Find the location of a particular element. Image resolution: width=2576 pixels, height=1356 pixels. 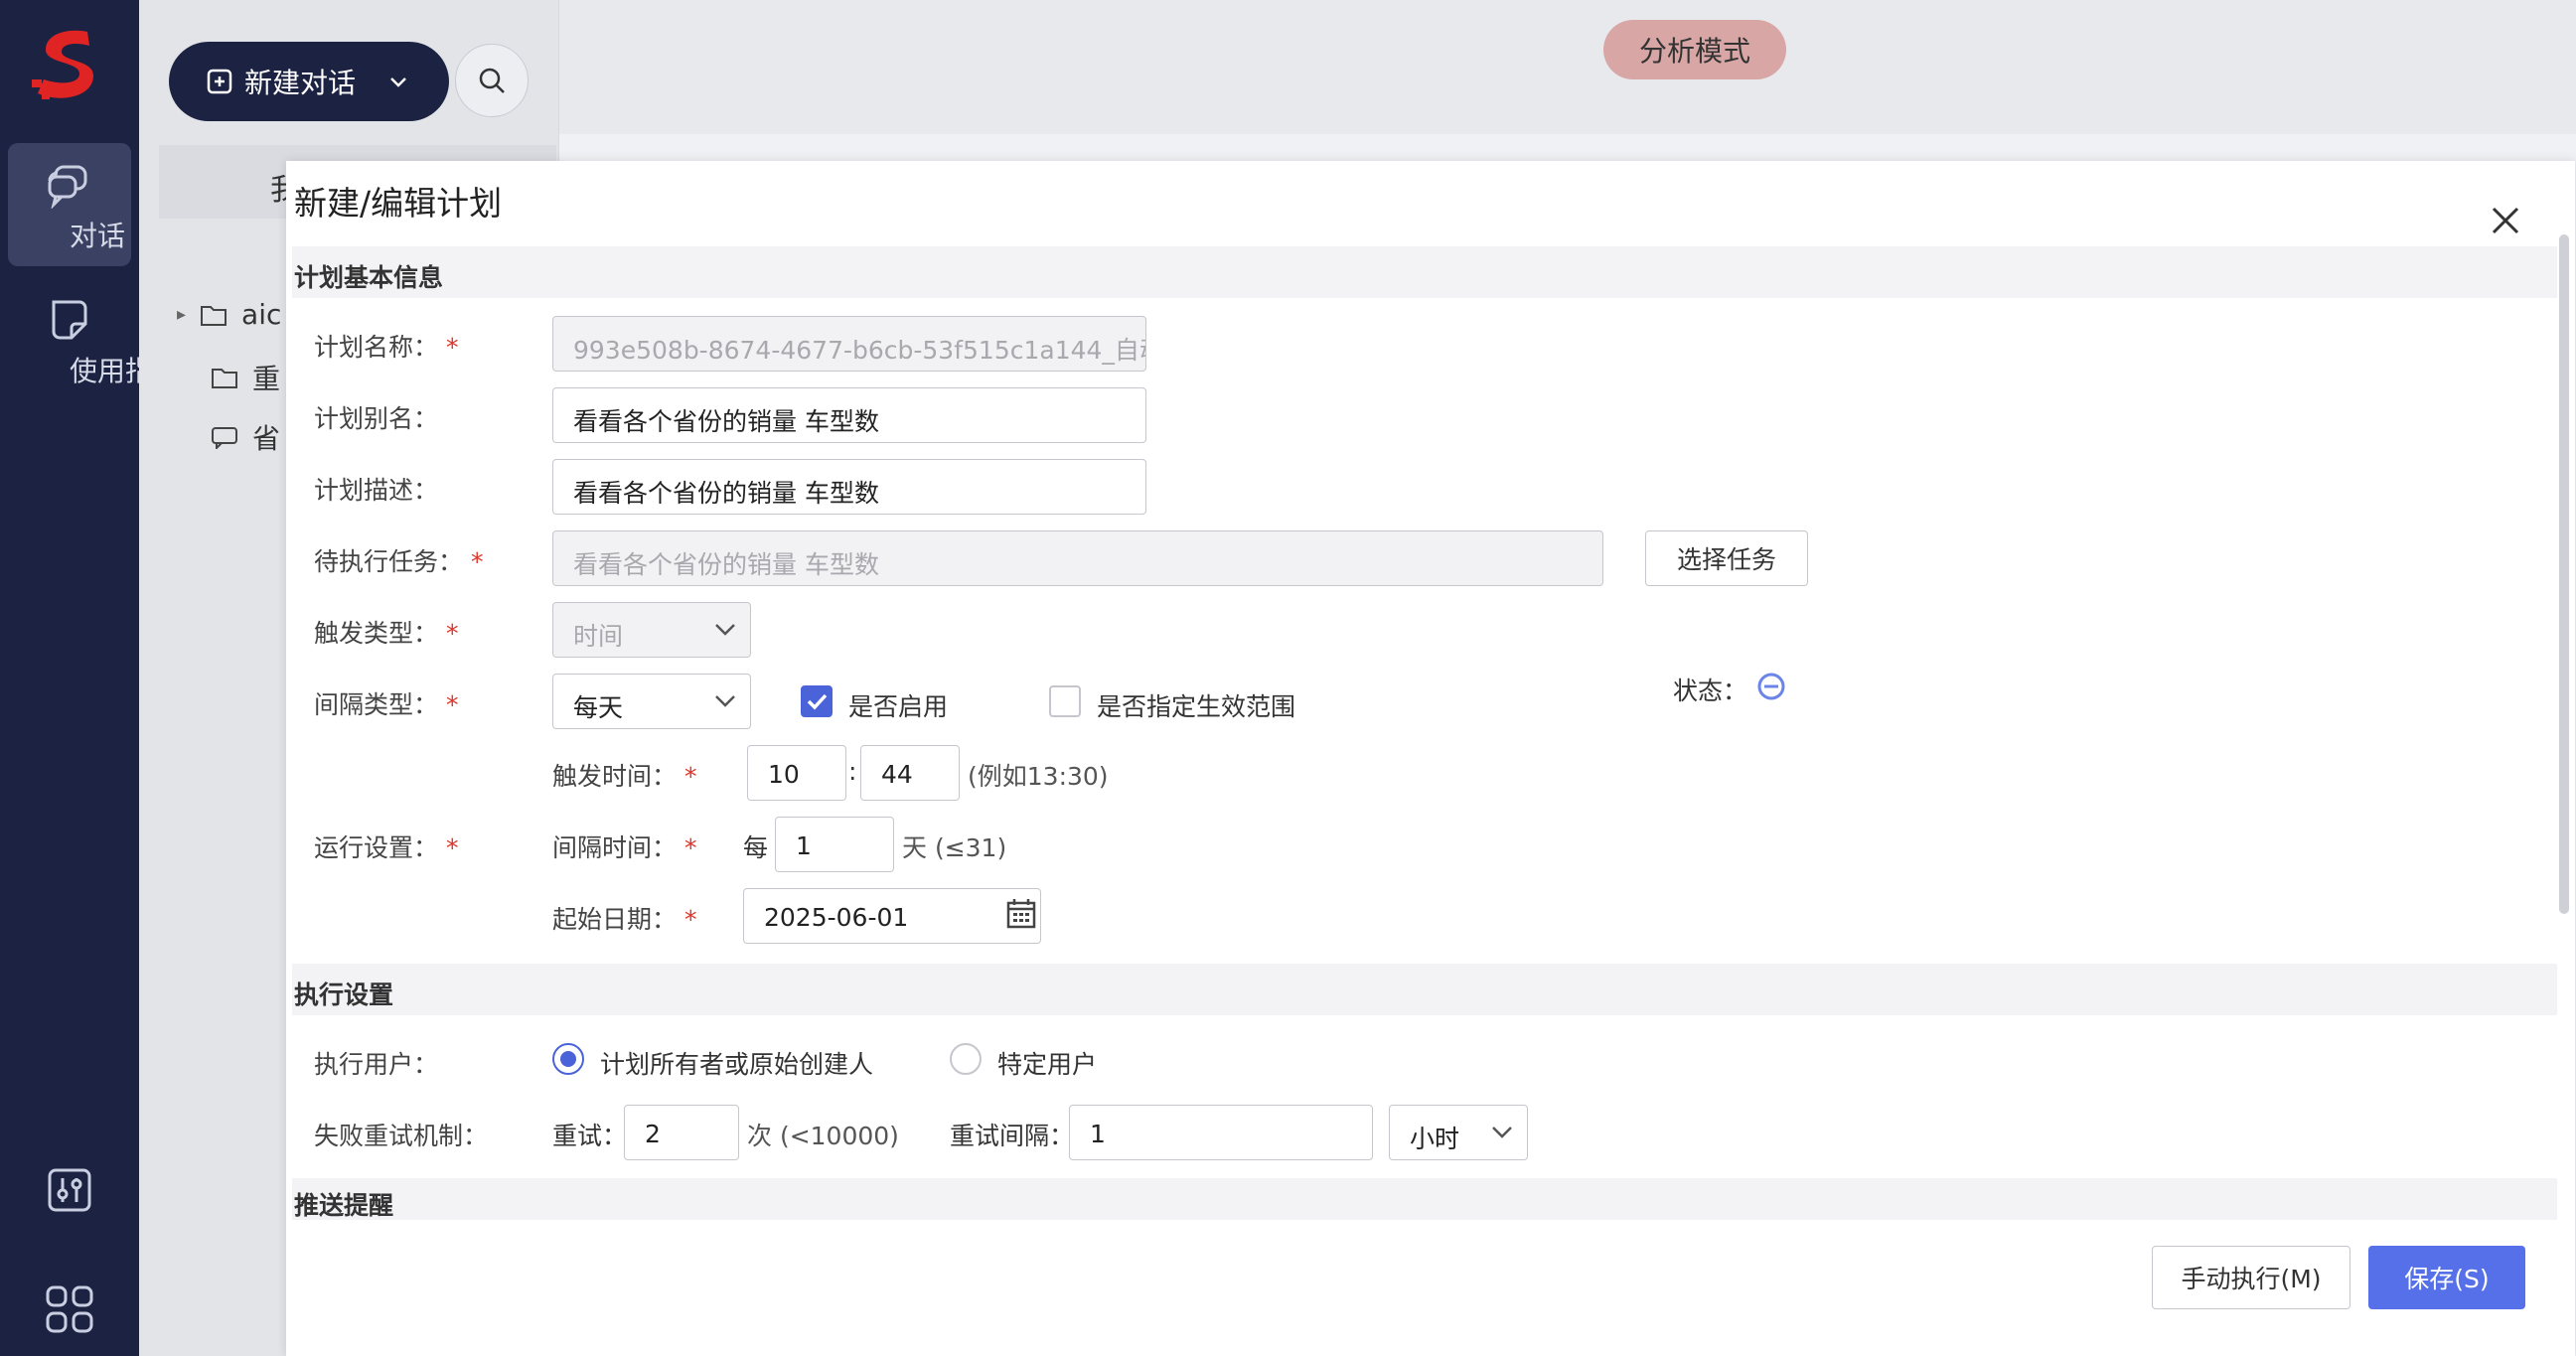

start-date-input: 2025-06-01 is located at coordinates (892, 916).